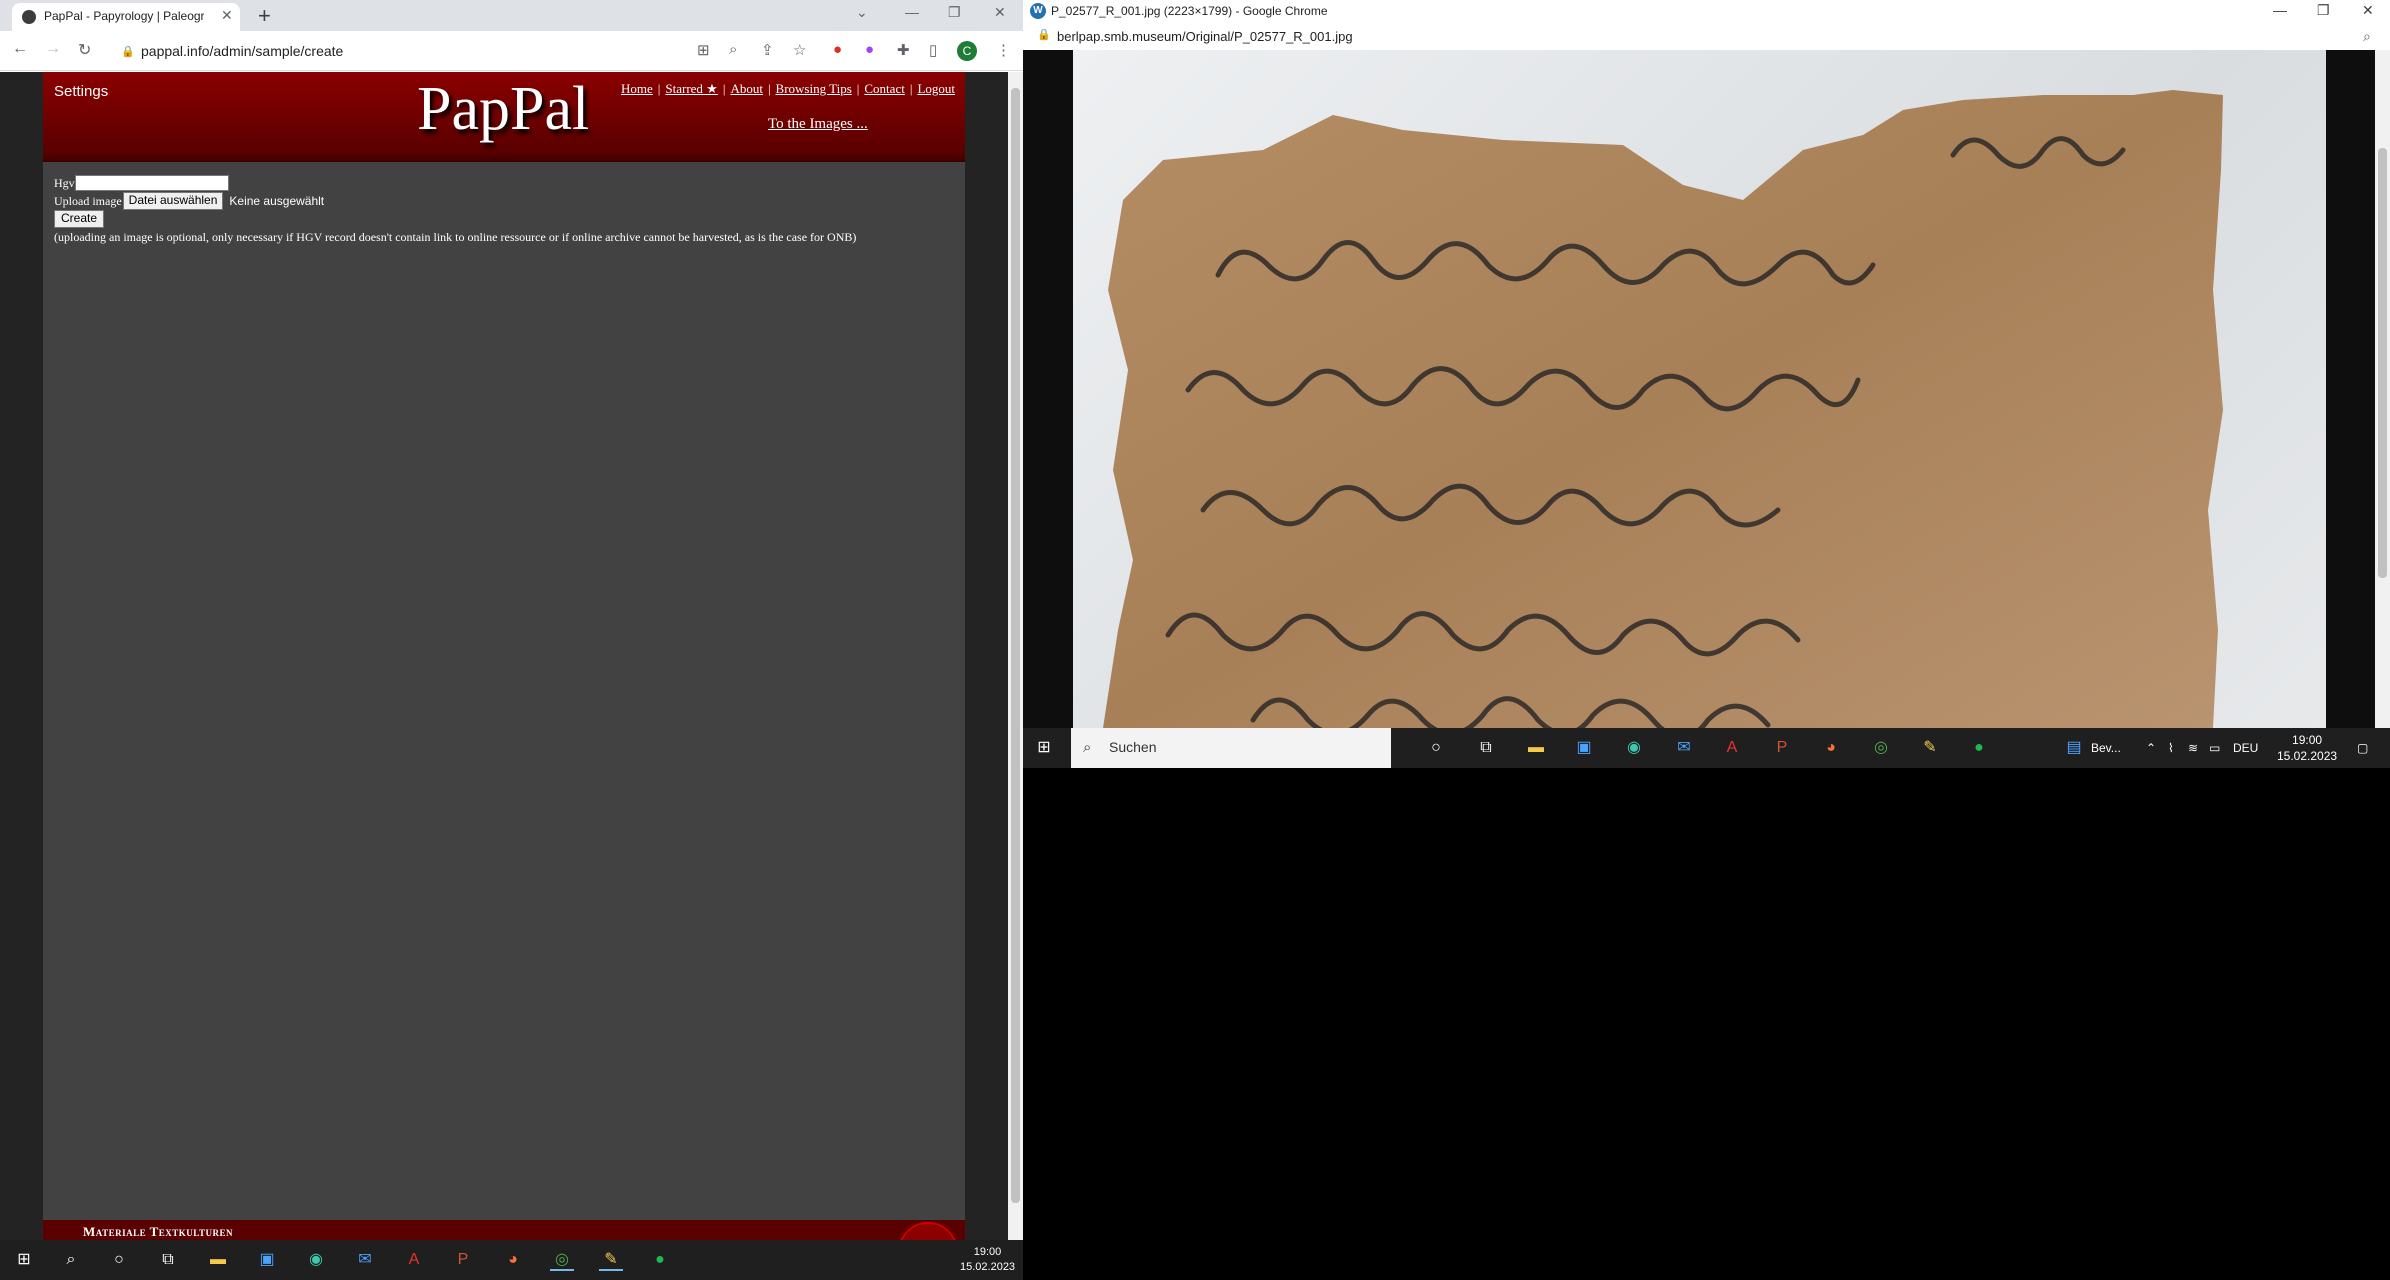 This screenshot has width=2390, height=1280. I want to click on sidebar-icon: ▯, so click(933, 50).